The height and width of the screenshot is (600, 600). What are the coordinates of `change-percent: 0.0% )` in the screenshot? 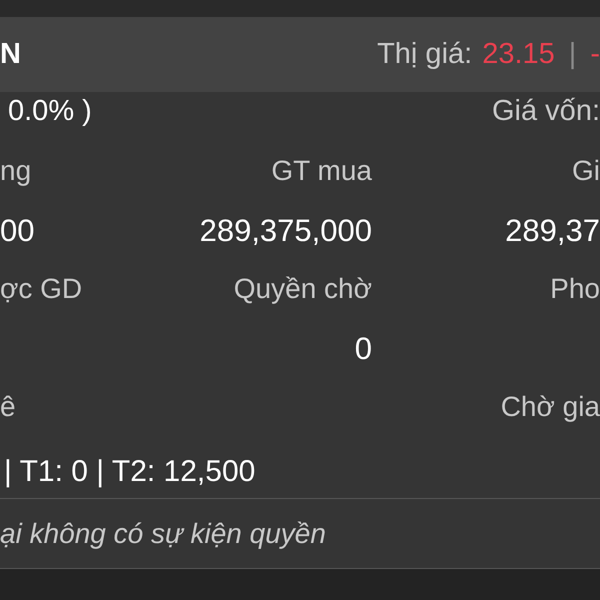 It's located at (50, 112).